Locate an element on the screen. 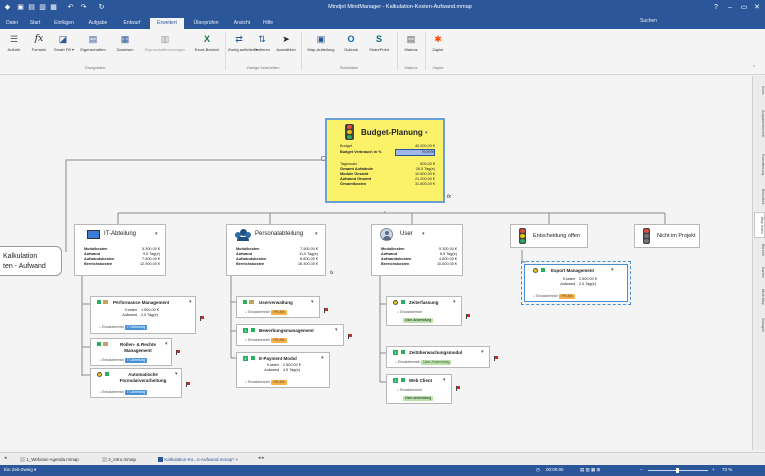 The image size is (765, 476). doc-tab-webinar-agenda: 1_Webinar-Agenda.mmap is located at coordinates (49, 460).